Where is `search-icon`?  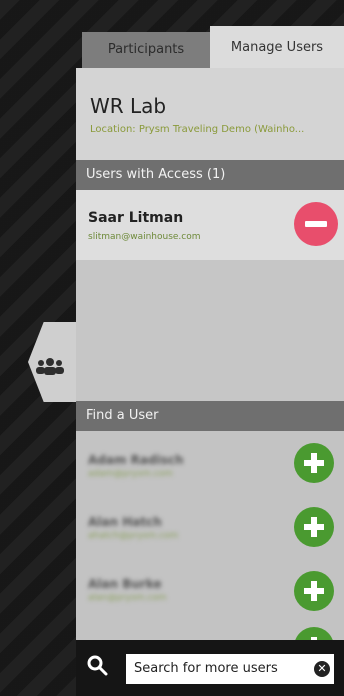
search-icon is located at coordinates (97, 665).